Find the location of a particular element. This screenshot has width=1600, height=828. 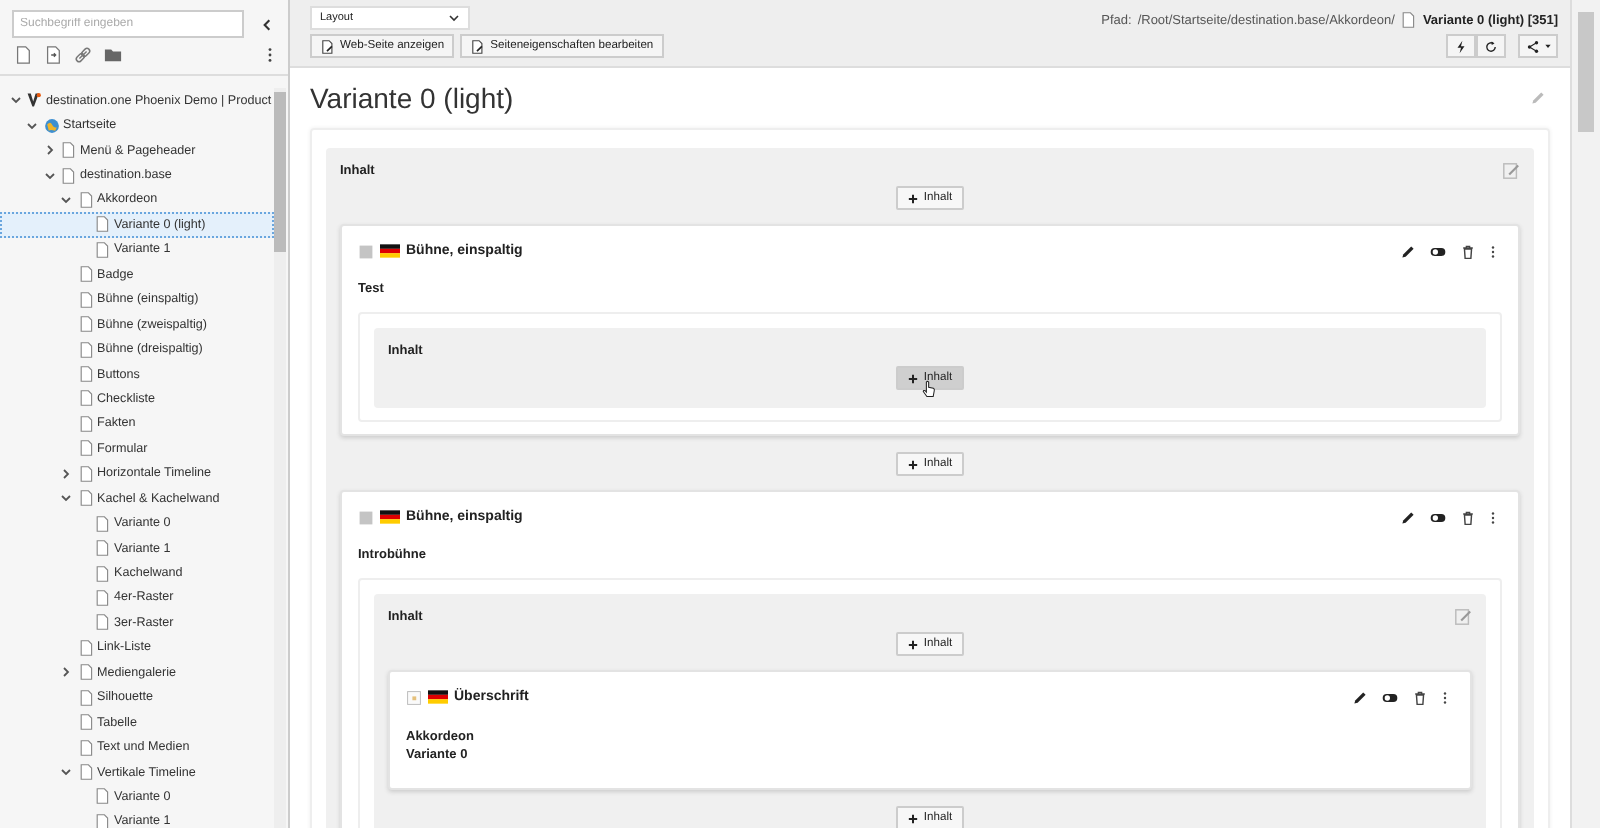

page-view-icon is located at coordinates (327, 46).